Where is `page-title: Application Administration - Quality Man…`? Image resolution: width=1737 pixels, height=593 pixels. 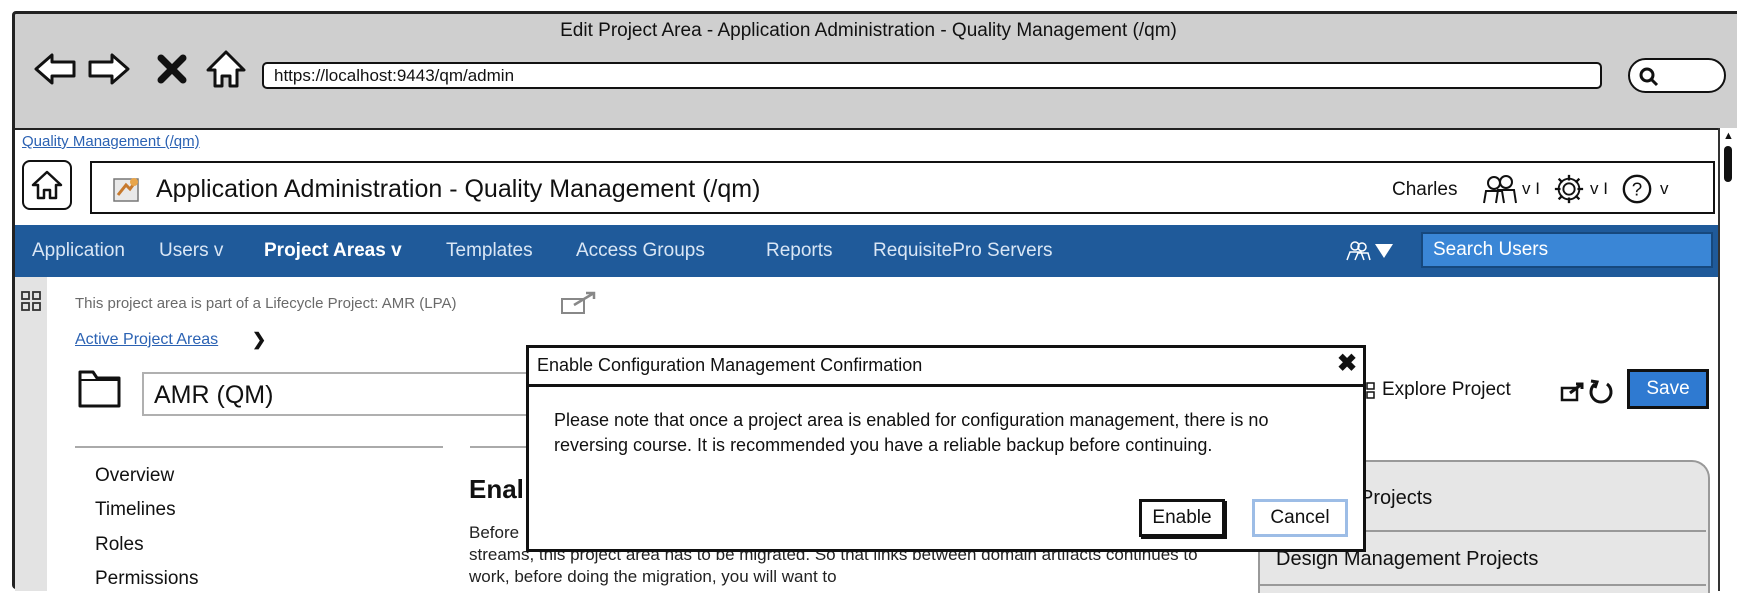
page-title: Application Administration - Quality Man… is located at coordinates (458, 189).